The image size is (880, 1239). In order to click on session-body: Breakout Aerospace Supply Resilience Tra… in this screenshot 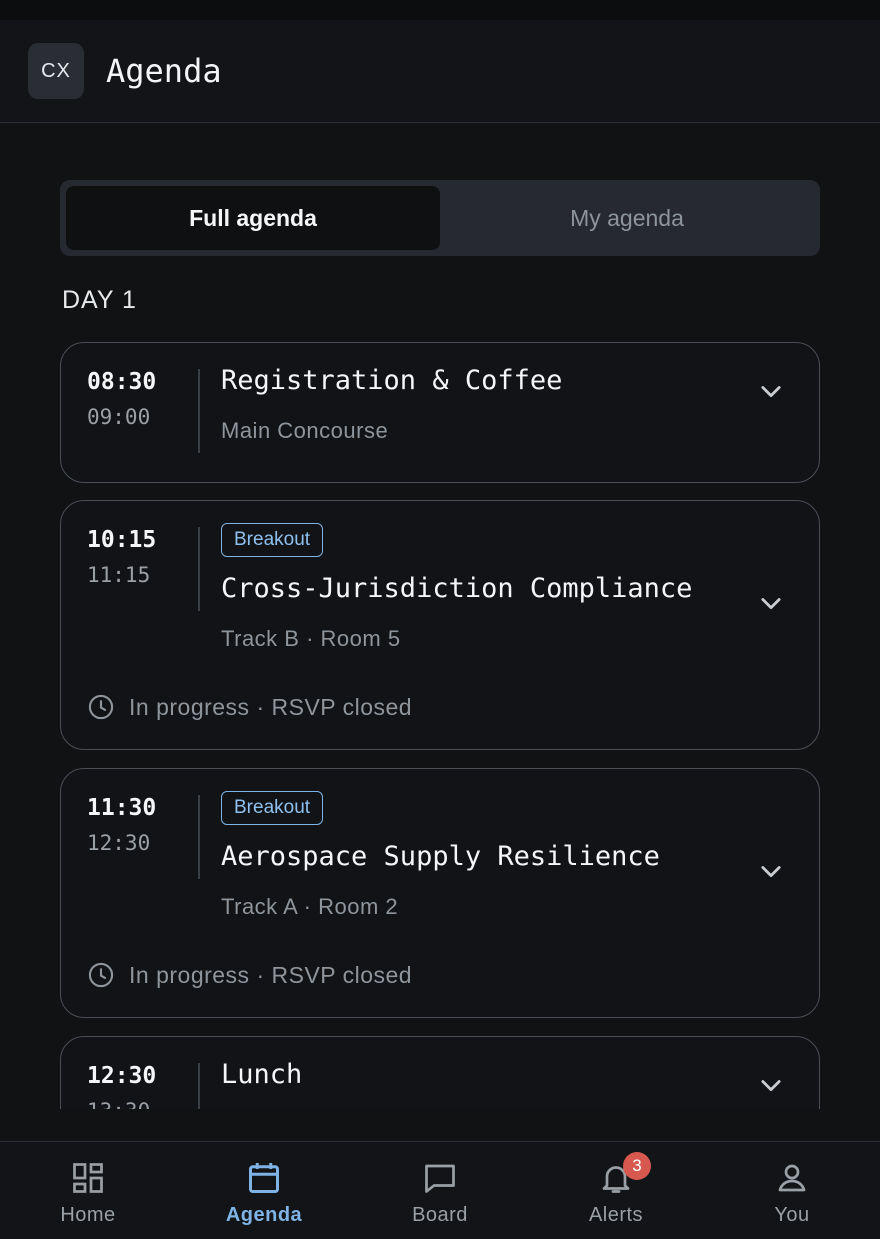, I will do `click(481, 855)`.